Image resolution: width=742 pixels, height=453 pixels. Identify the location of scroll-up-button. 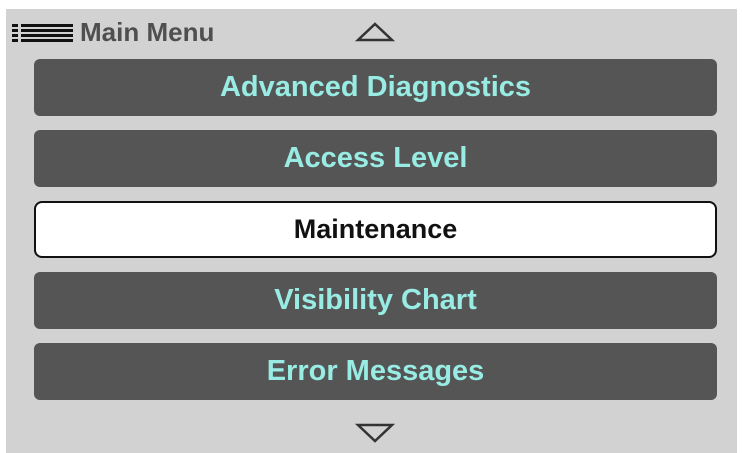
(375, 32).